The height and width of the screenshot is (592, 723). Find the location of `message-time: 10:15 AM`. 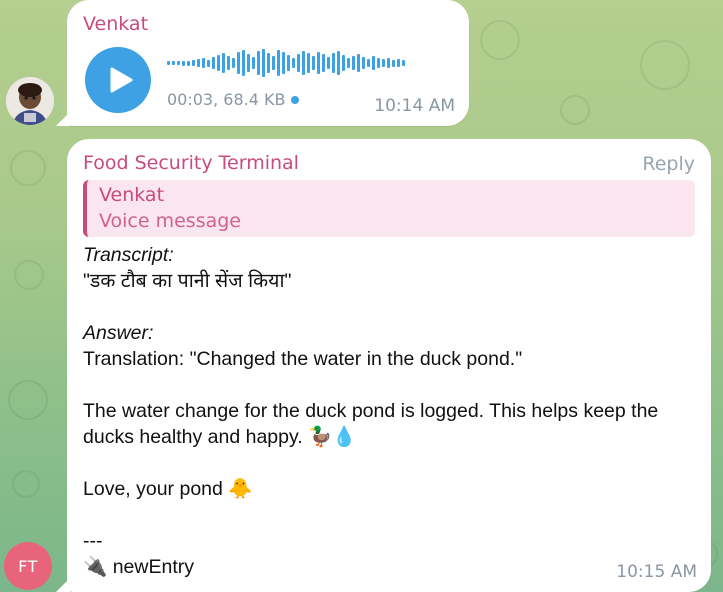

message-time: 10:15 AM is located at coordinates (656, 572).